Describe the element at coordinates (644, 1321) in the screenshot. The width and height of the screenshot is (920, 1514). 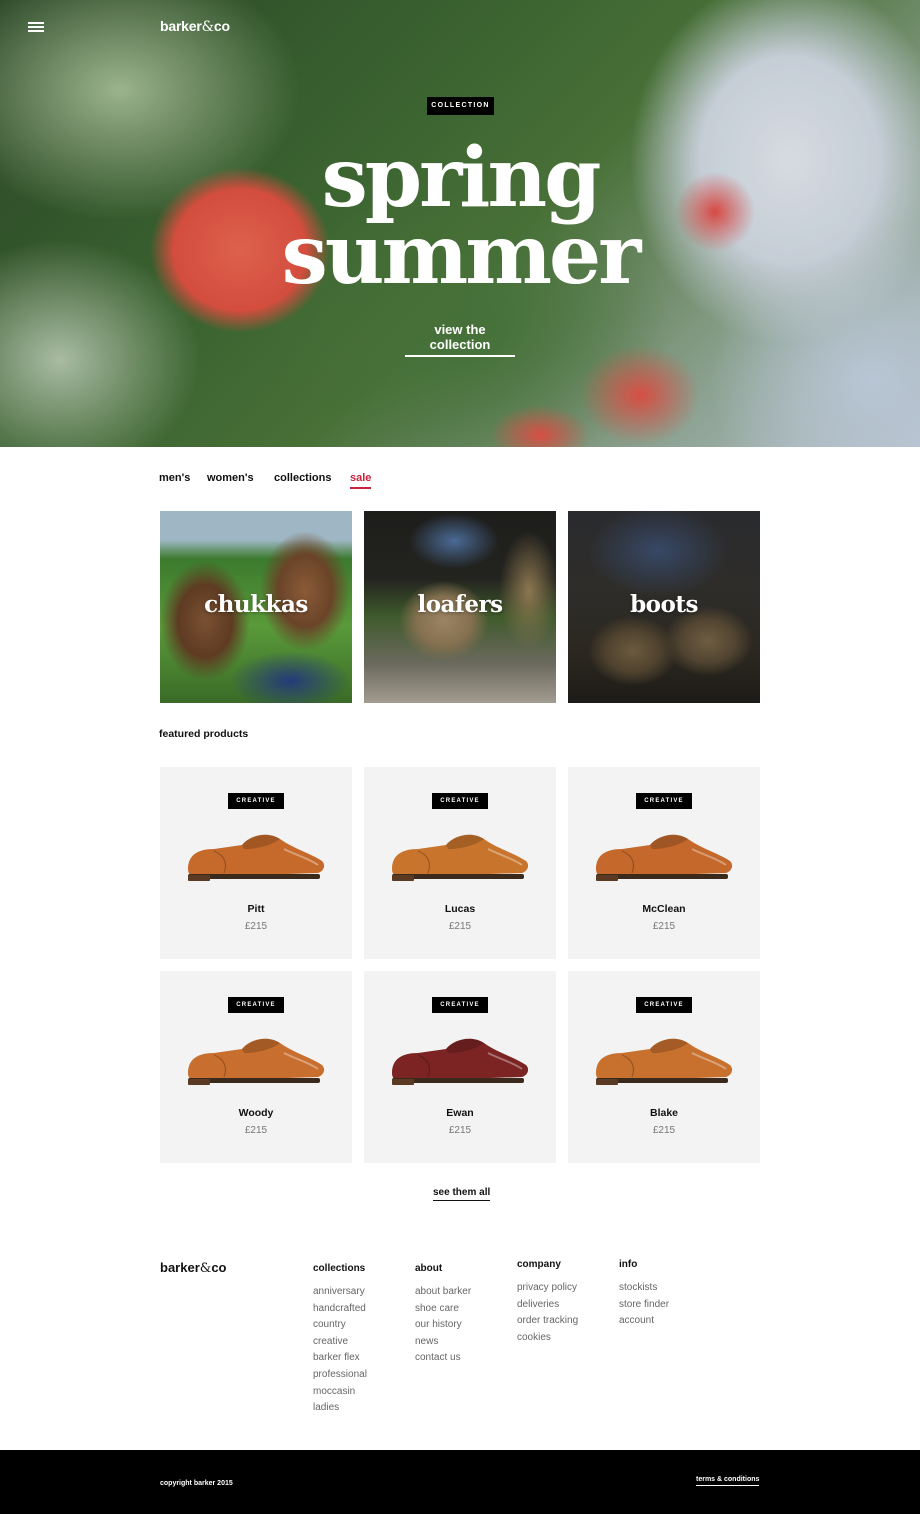
I see `footer-link: account` at that location.